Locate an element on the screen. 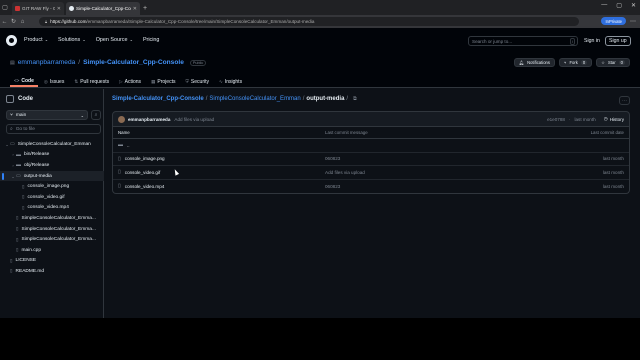 The image size is (640, 360). file-link: console_video.mp4 is located at coordinates (145, 186).